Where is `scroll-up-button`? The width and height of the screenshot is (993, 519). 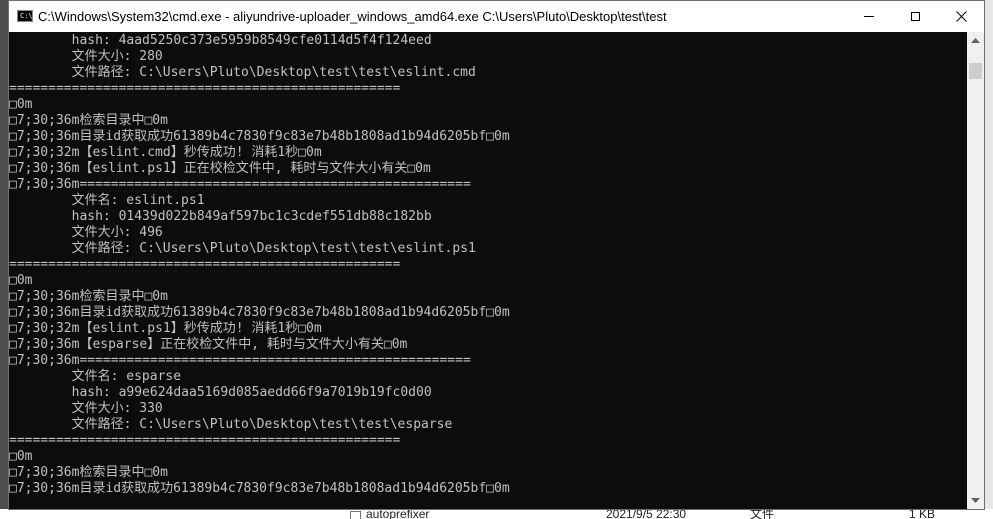
scroll-up-button is located at coordinates (975, 40).